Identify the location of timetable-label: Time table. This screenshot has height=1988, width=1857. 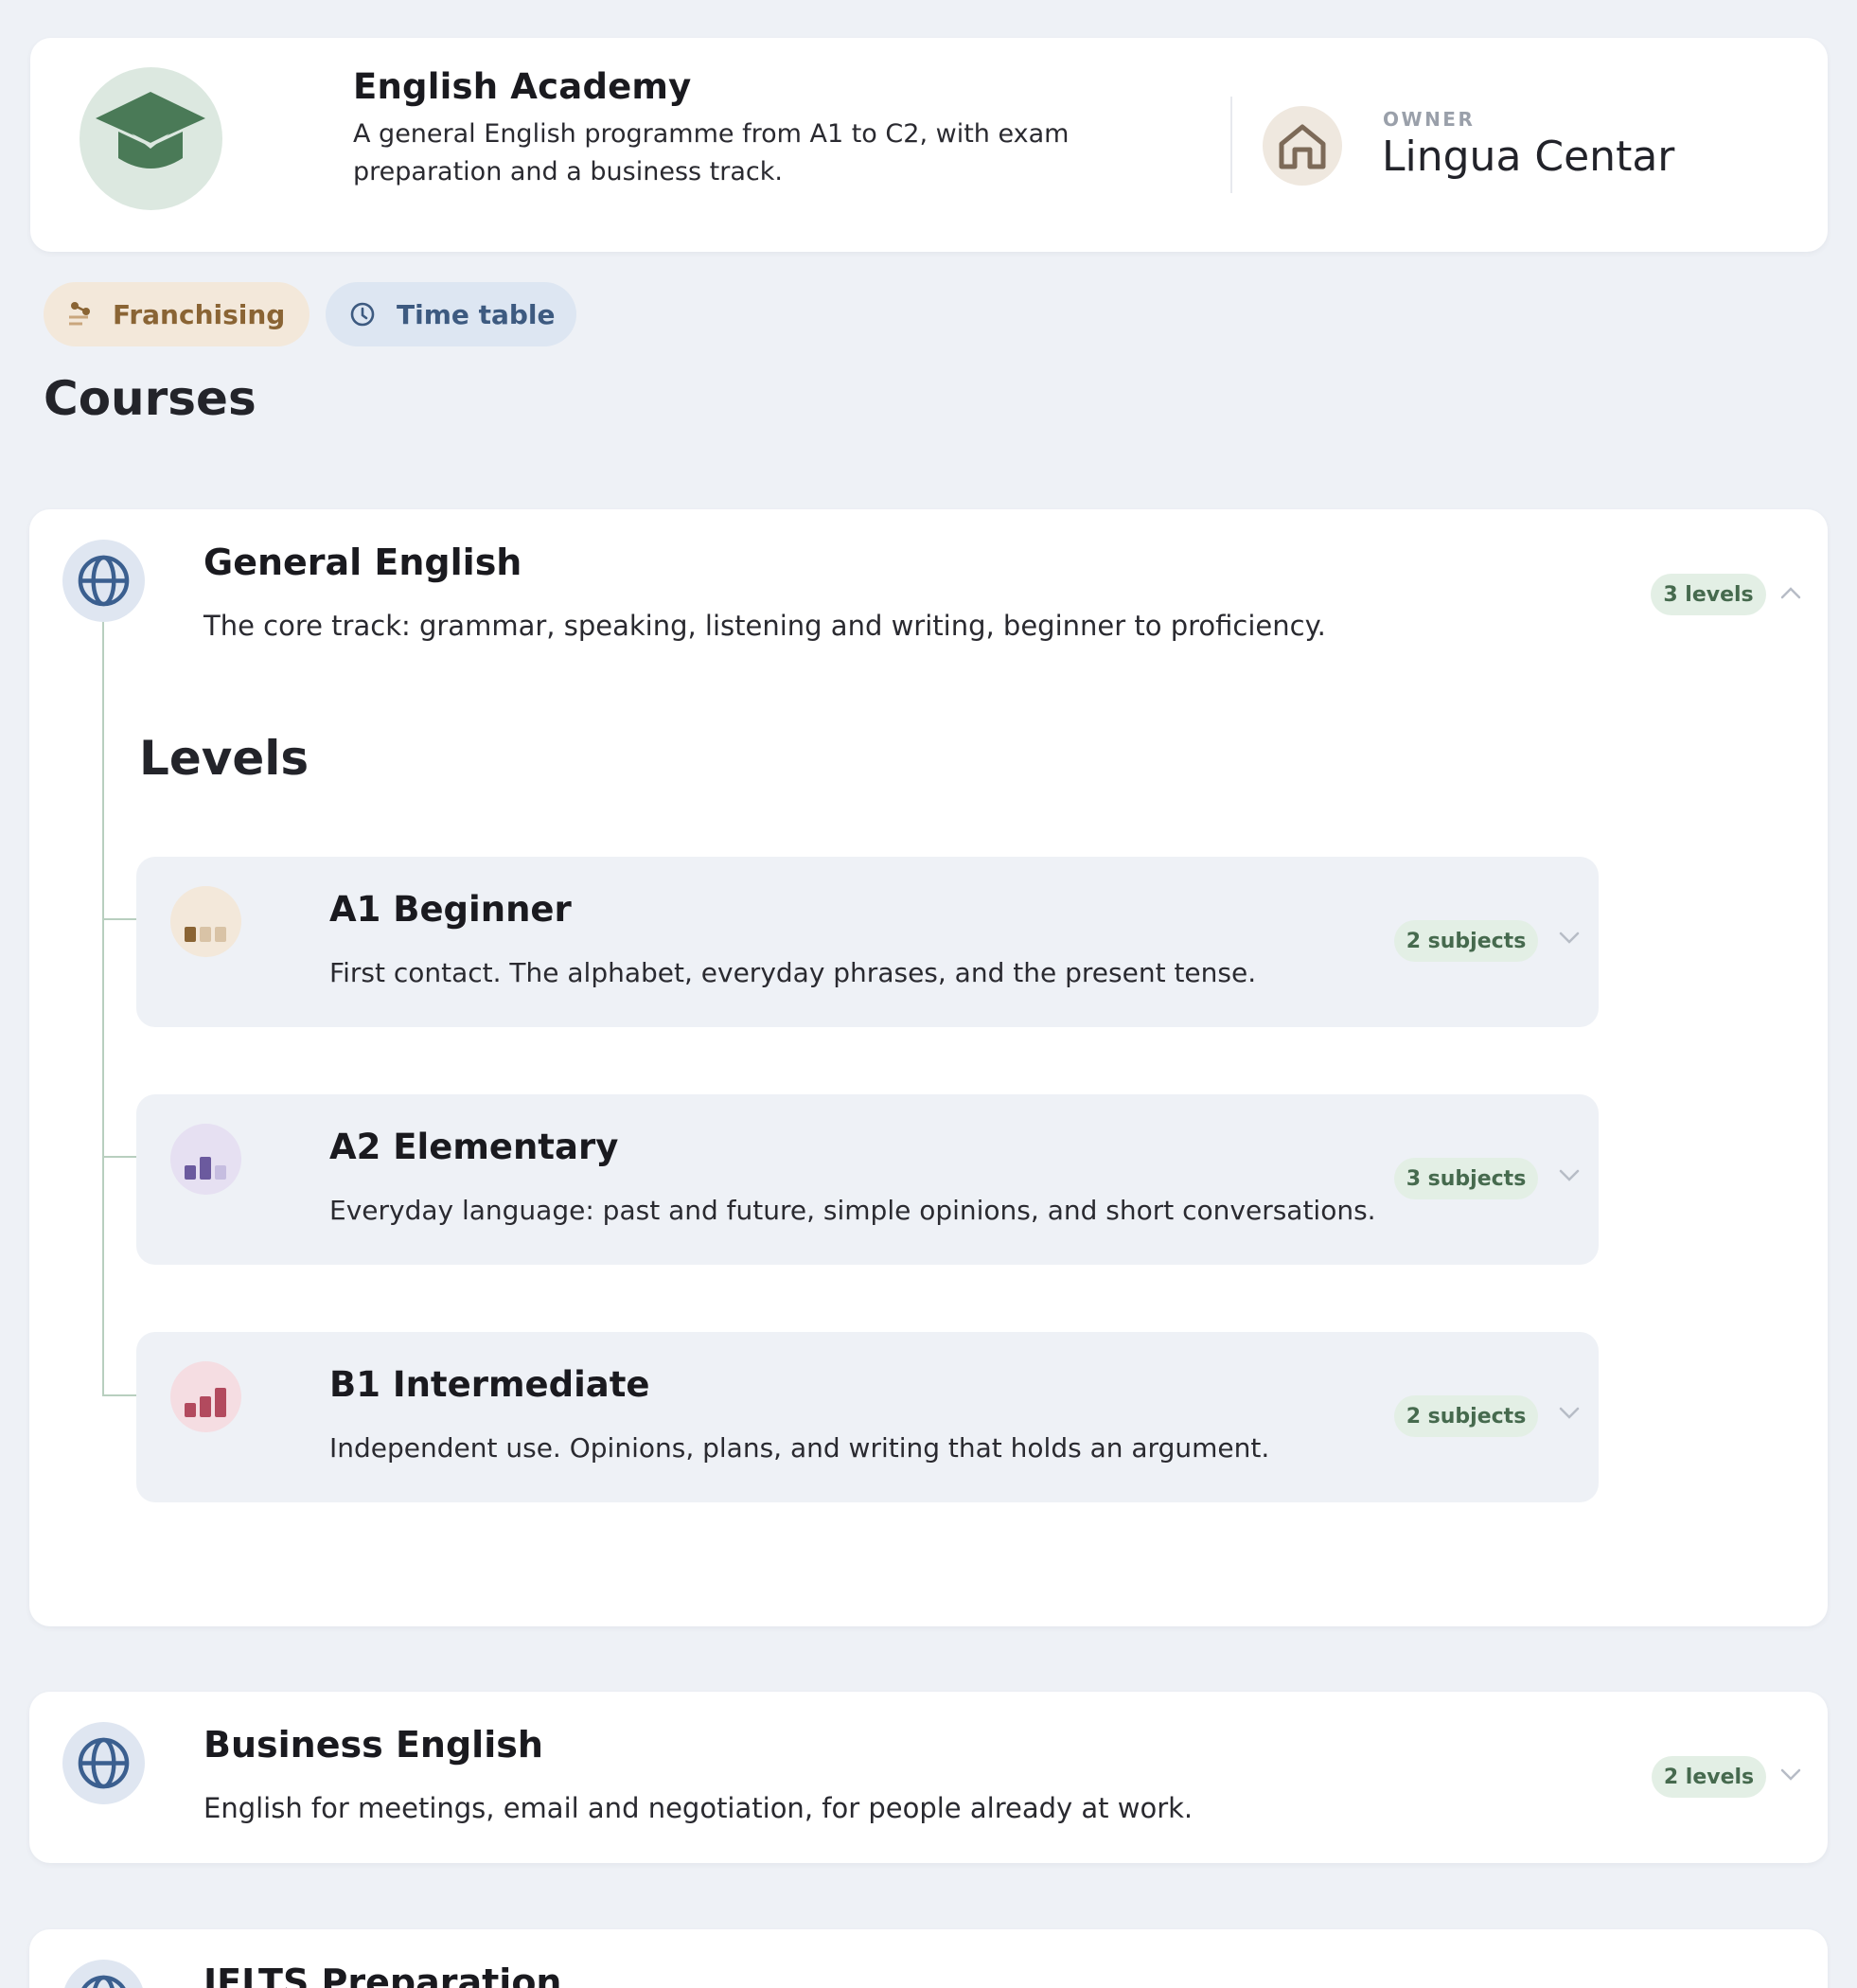
(476, 314).